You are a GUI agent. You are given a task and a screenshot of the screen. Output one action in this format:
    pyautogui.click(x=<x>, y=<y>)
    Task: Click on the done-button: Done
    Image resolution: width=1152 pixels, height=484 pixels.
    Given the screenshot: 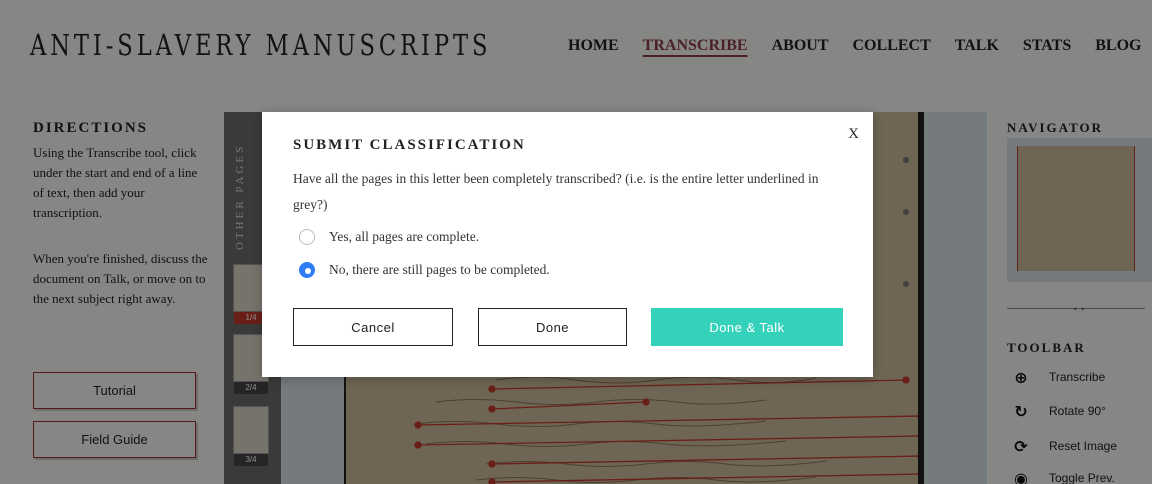 What is the action you would take?
    pyautogui.click(x=552, y=327)
    